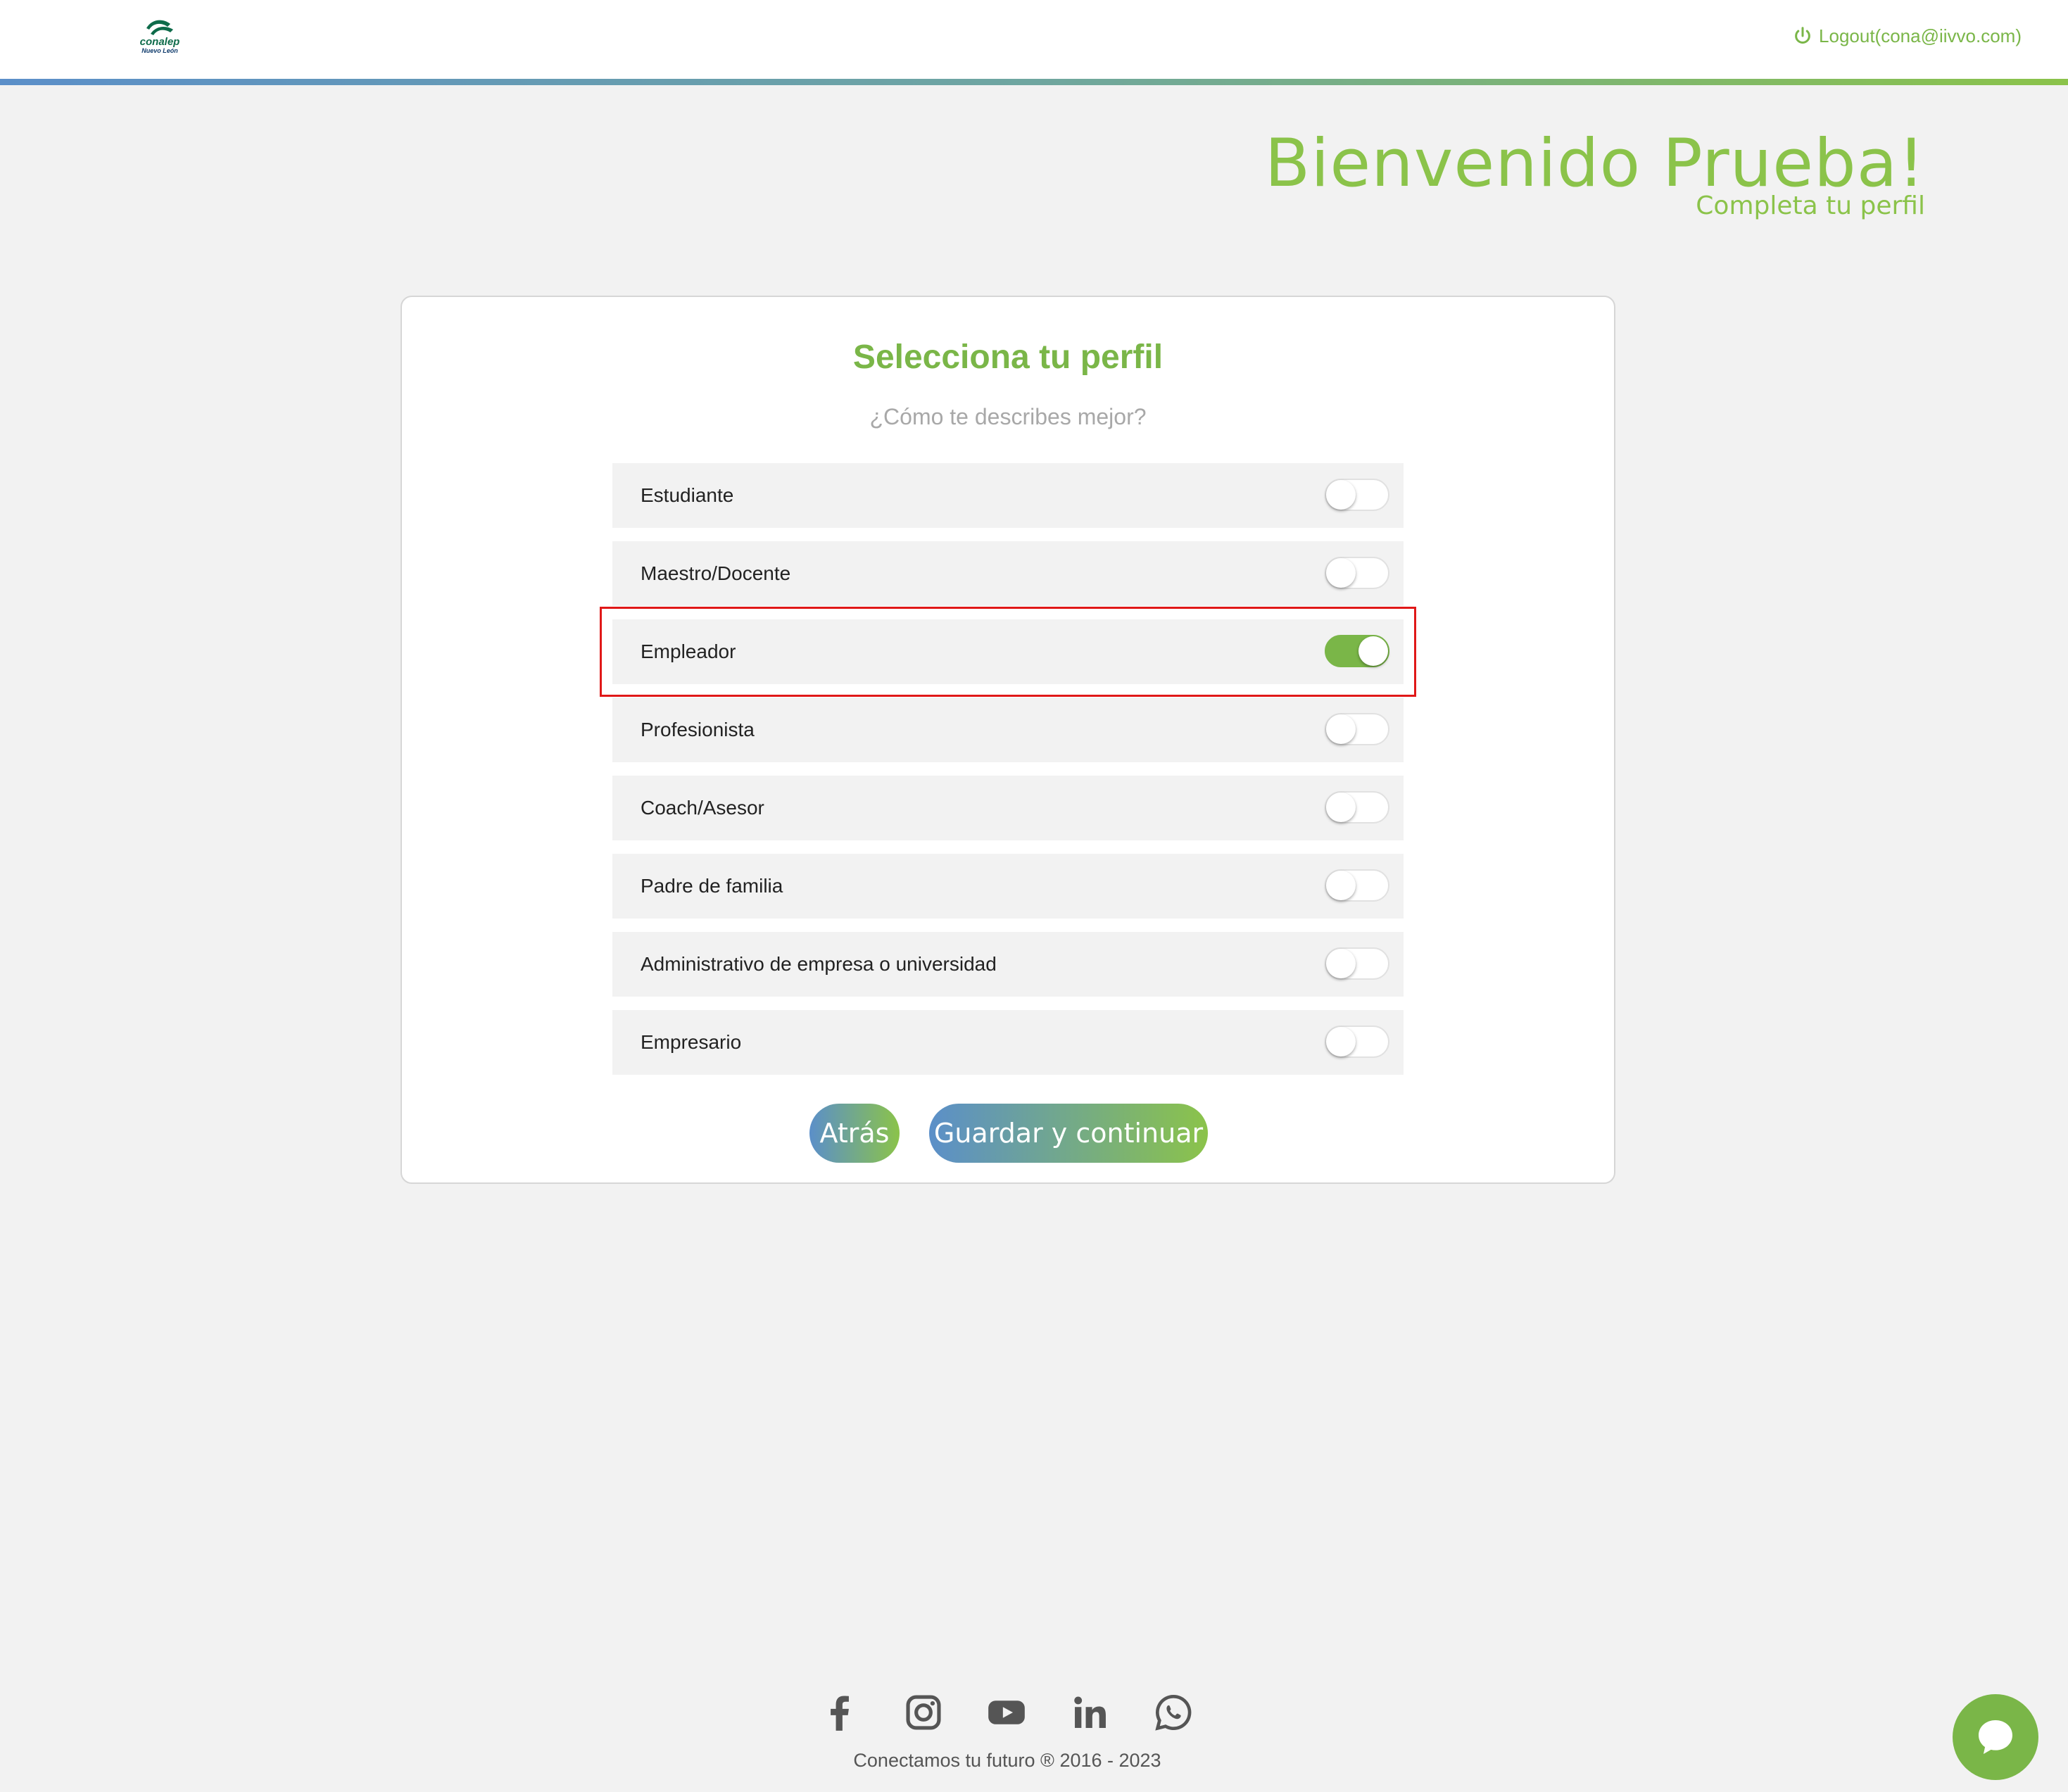 This screenshot has height=1792, width=2068. What do you see at coordinates (716, 573) in the screenshot?
I see `option-label: Maestro/Docente` at bounding box center [716, 573].